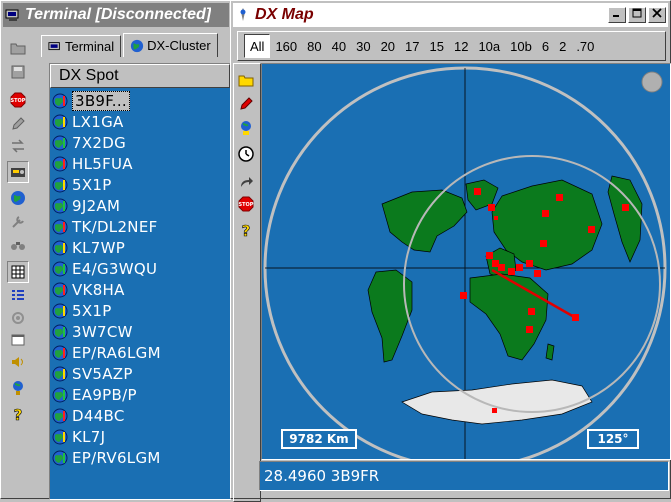  I want to click on band-button: 30, so click(363, 46).